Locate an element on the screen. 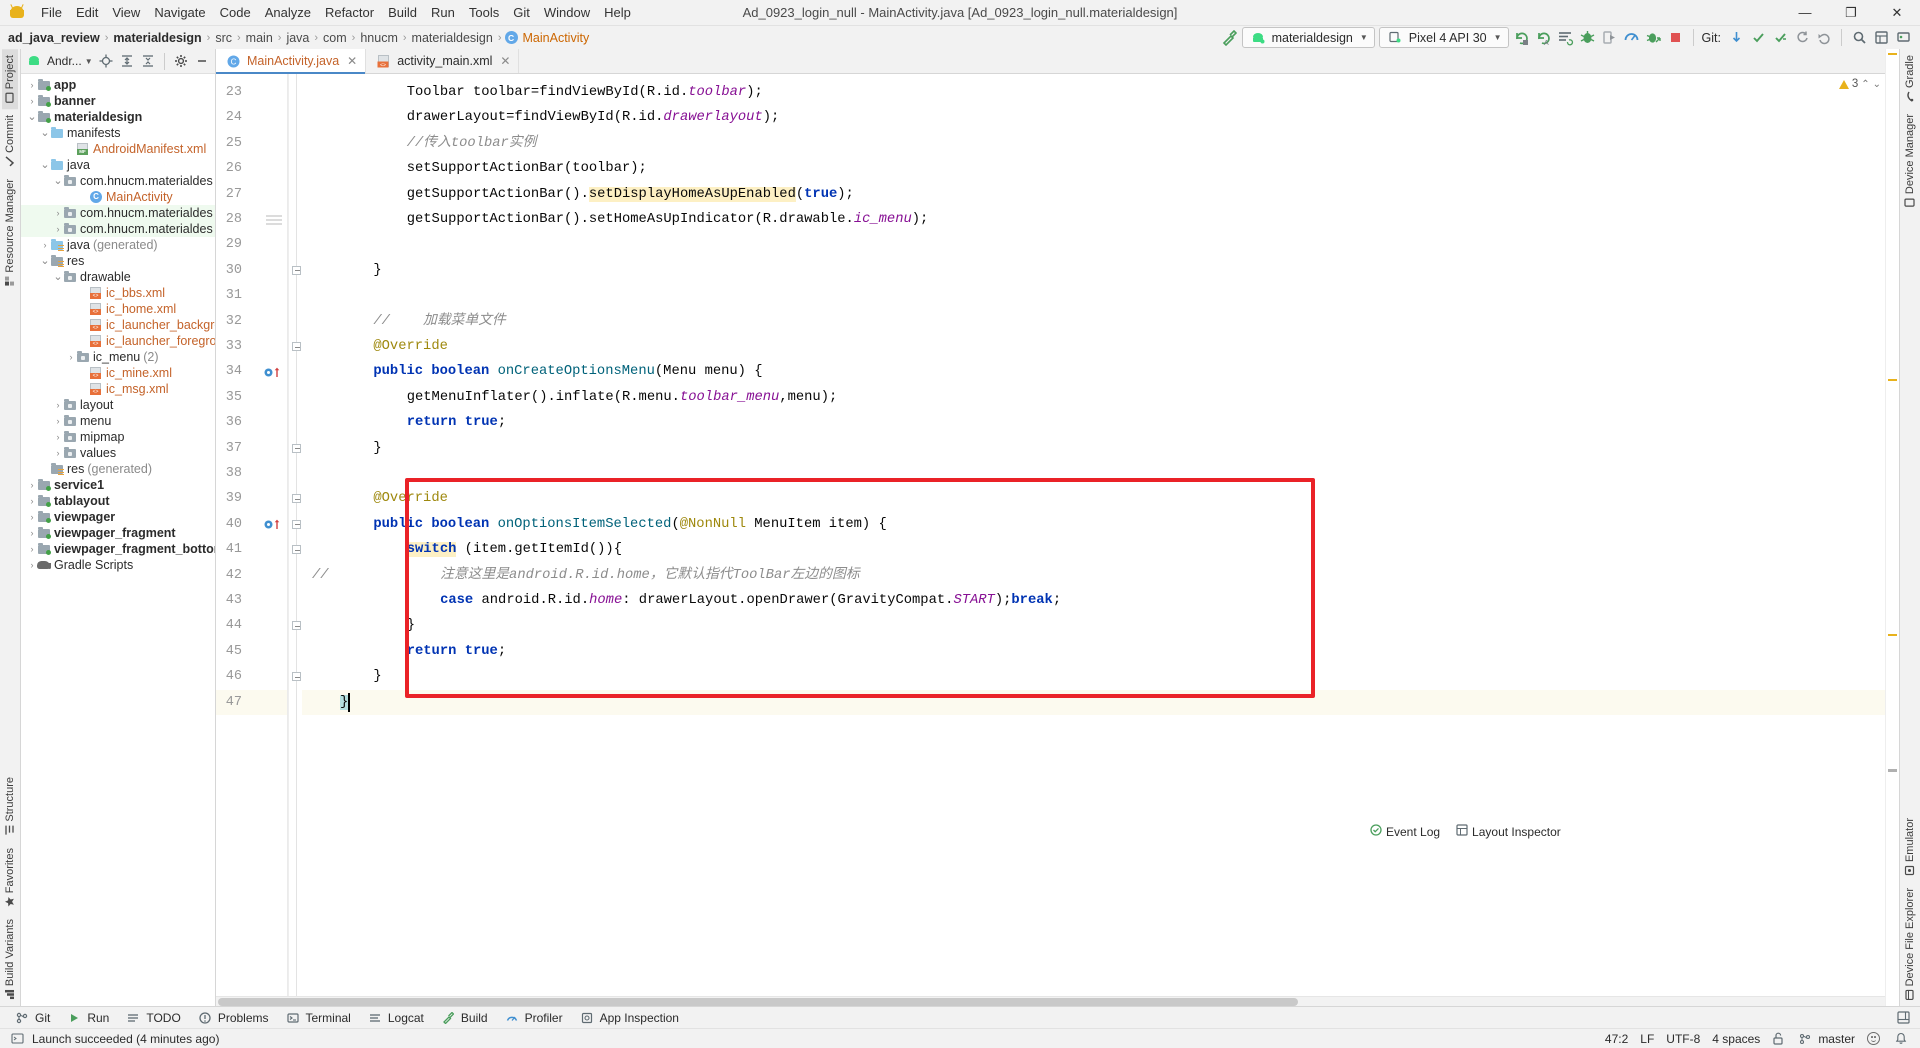 The width and height of the screenshot is (1920, 1048). locate-icon is located at coordinates (106, 61).